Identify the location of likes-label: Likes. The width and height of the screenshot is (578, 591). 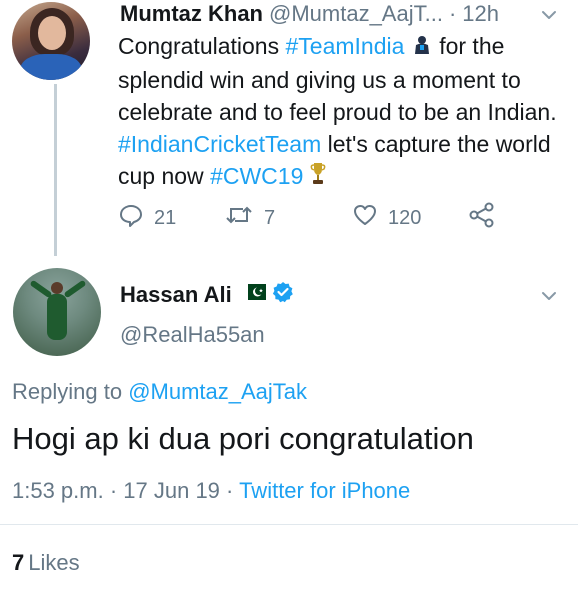
(54, 562).